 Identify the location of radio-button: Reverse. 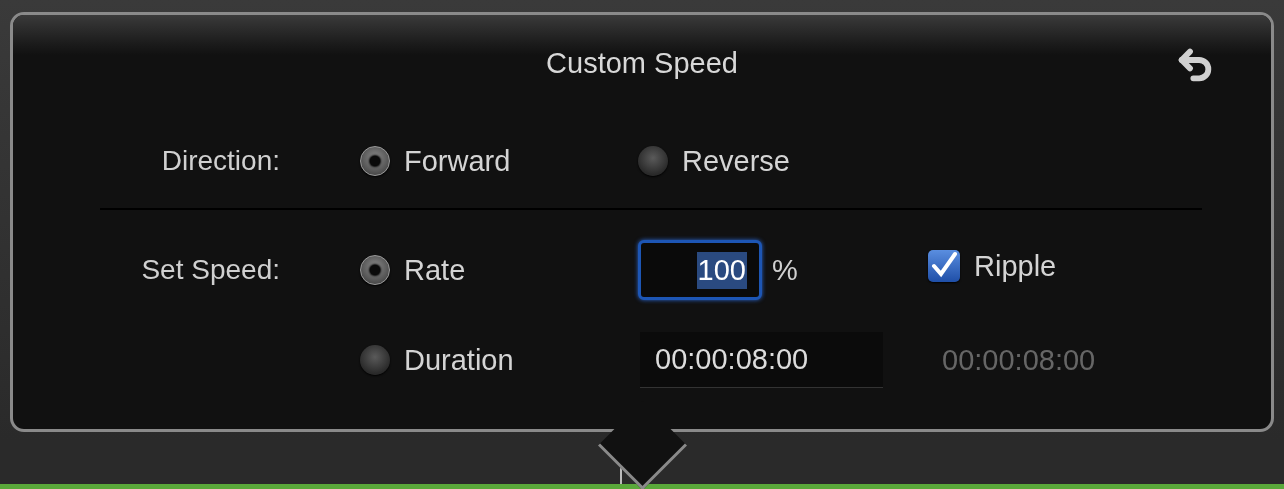
(714, 161).